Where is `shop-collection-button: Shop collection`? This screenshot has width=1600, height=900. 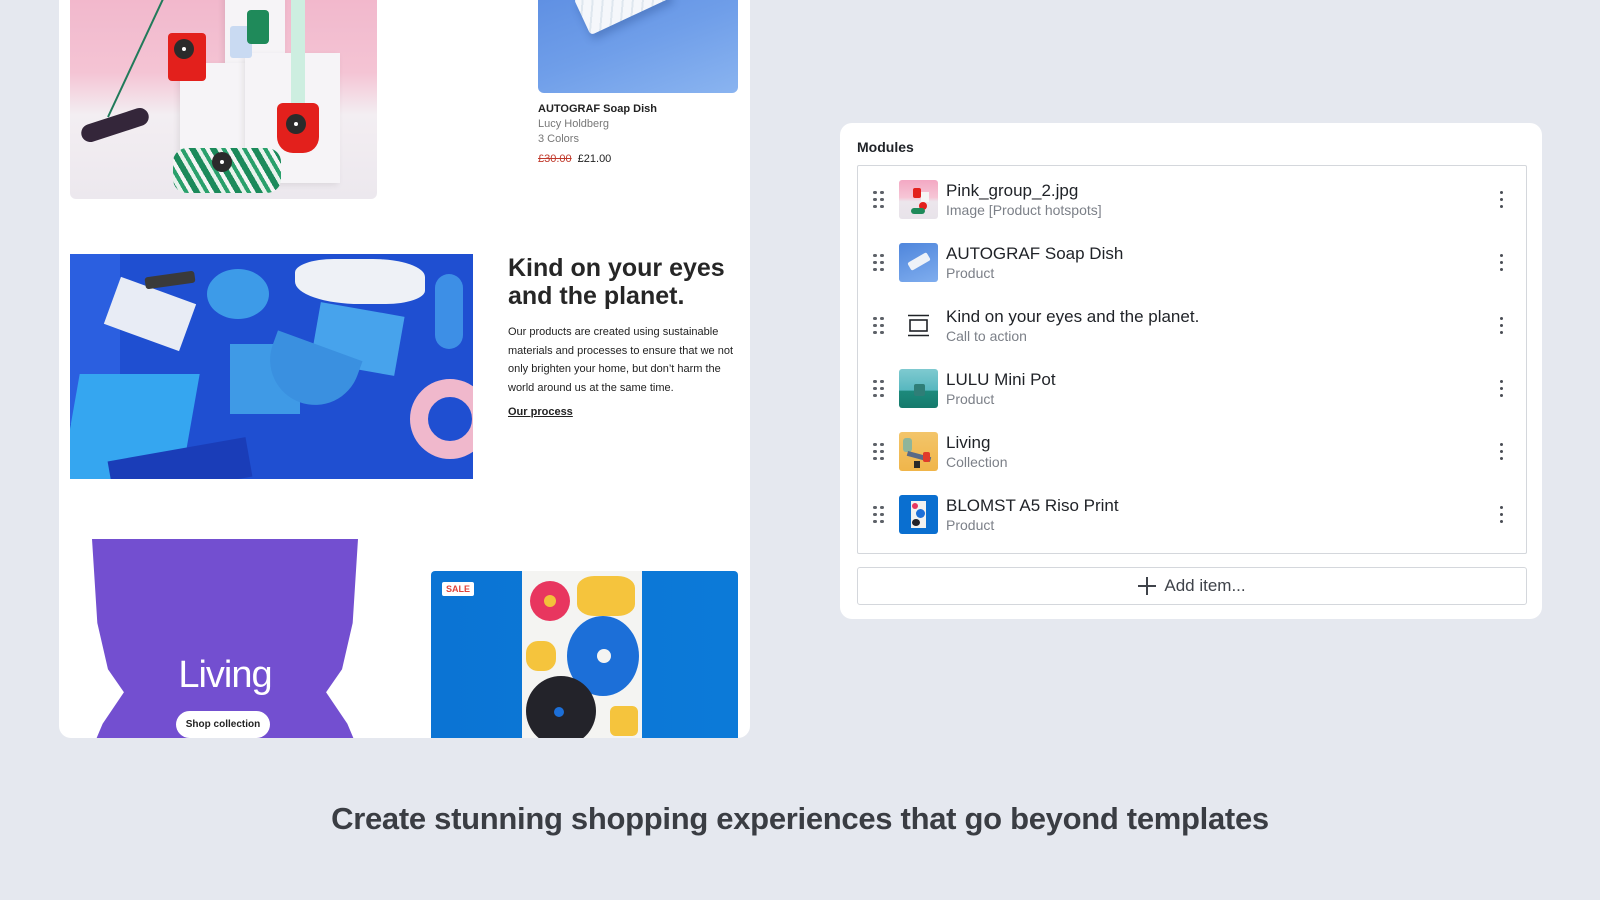
shop-collection-button: Shop collection is located at coordinates (223, 724).